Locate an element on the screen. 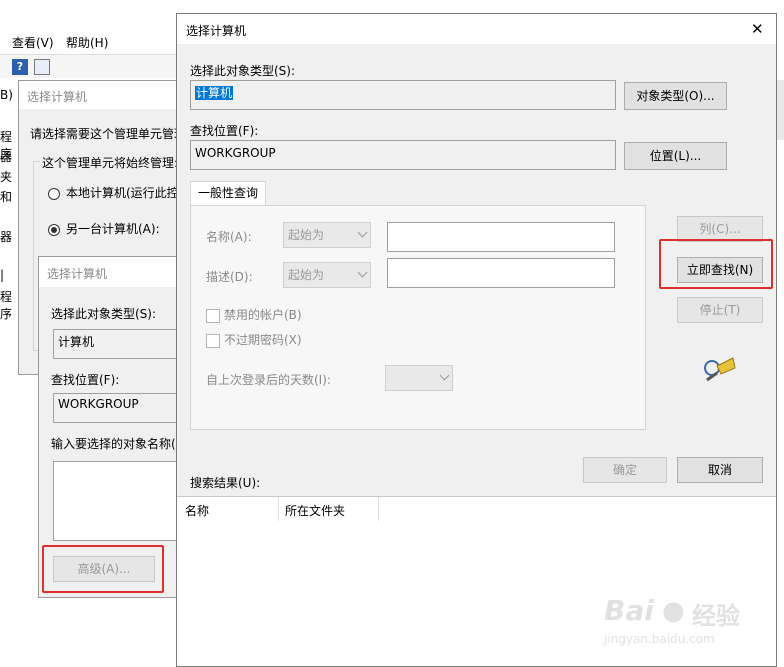 The height and width of the screenshot is (667, 784). close-icon: ✕ is located at coordinates (757, 29).